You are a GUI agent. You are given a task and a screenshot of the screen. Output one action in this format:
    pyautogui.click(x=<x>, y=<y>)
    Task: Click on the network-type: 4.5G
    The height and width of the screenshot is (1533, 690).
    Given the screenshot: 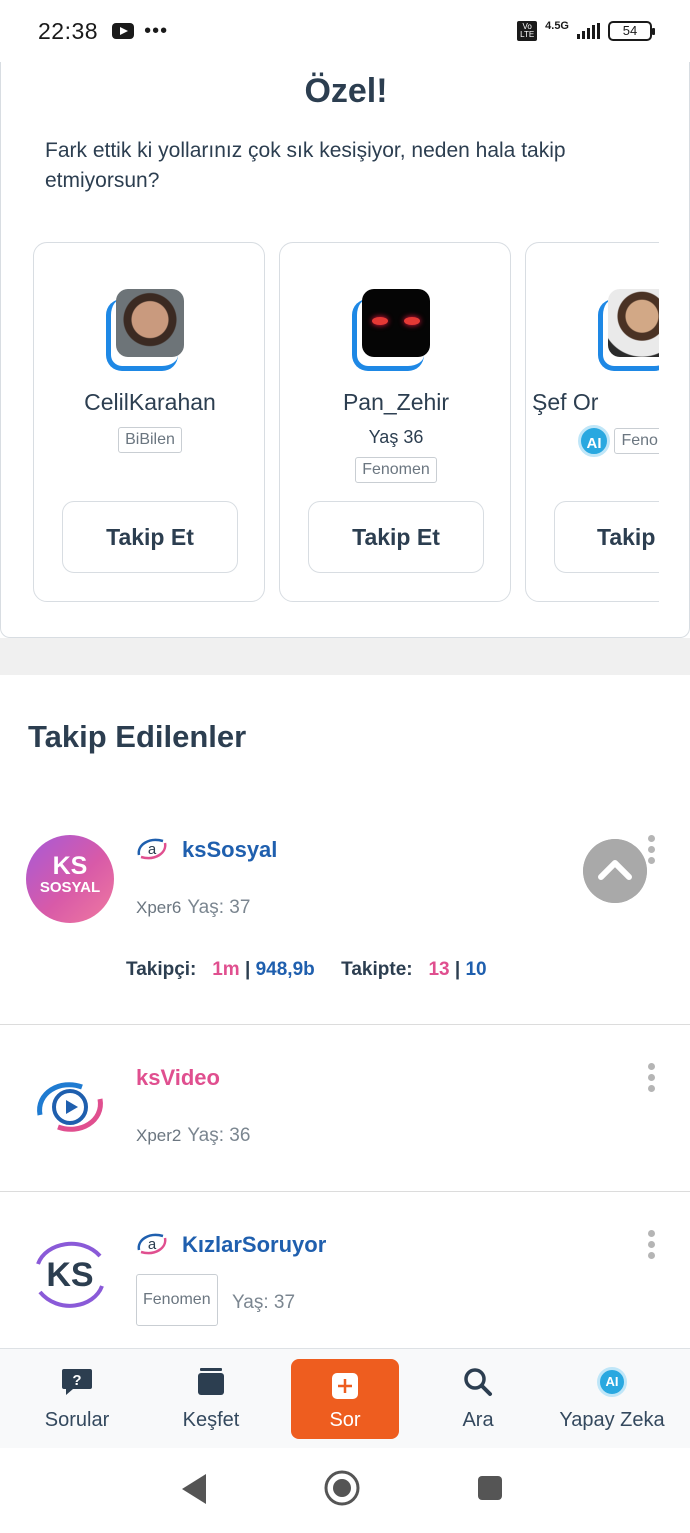 What is the action you would take?
    pyautogui.click(x=557, y=26)
    